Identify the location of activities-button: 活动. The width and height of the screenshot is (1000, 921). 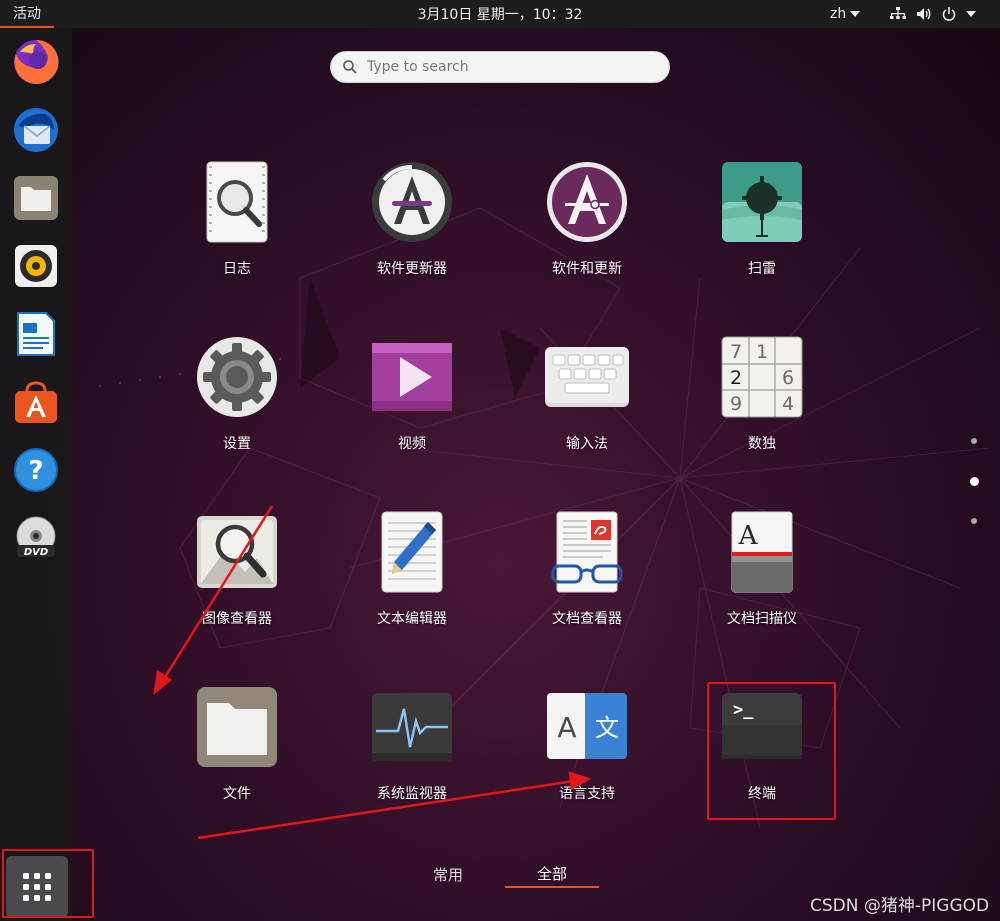
(27, 14).